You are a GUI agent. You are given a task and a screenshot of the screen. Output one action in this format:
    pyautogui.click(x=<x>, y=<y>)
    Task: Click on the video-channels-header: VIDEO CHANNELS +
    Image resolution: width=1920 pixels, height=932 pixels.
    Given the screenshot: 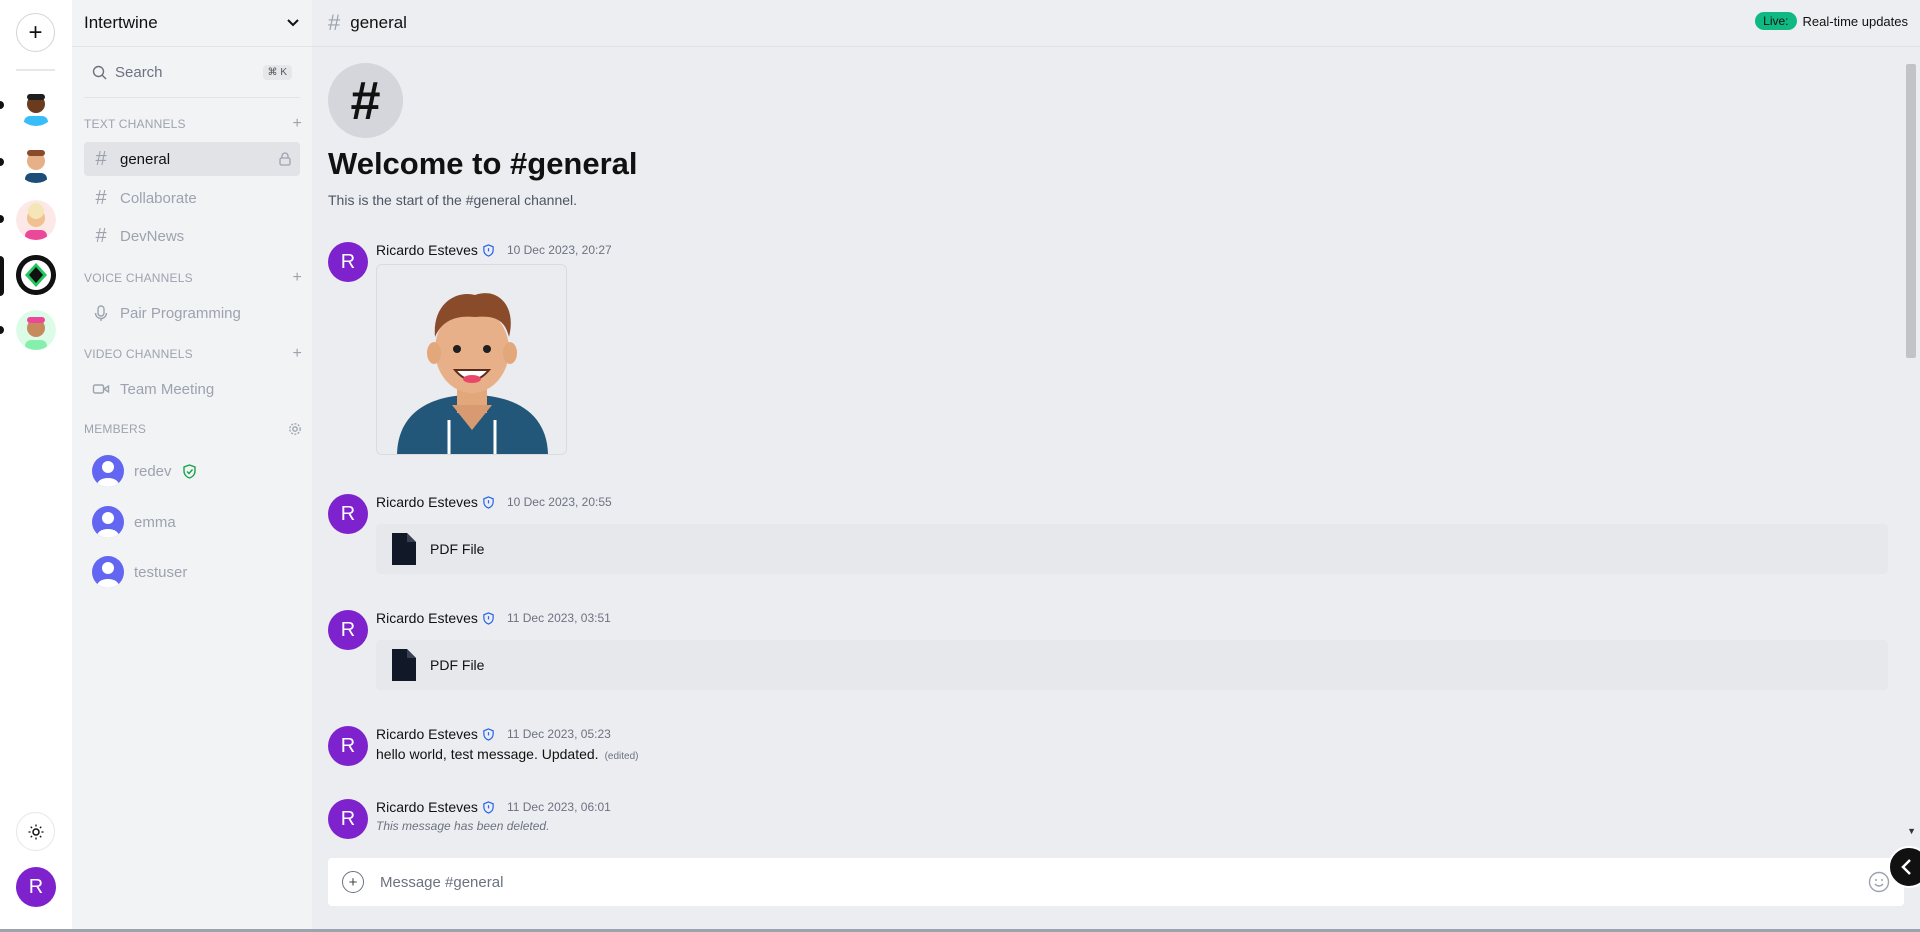 What is the action you would take?
    pyautogui.click(x=193, y=354)
    